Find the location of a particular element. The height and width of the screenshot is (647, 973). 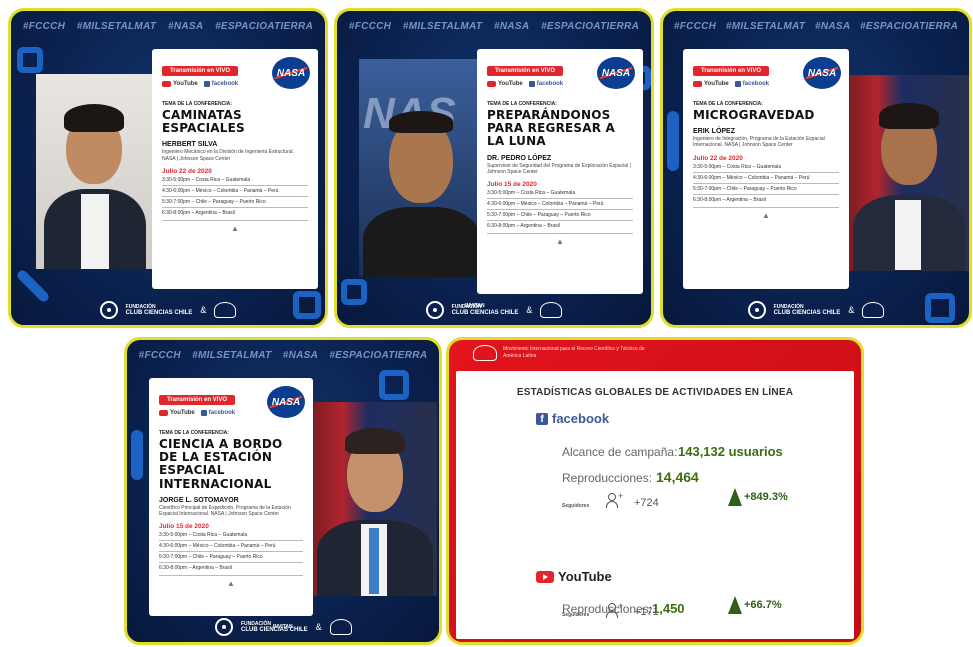

yt-followers-delta: +171 is located at coordinates (646, 612).